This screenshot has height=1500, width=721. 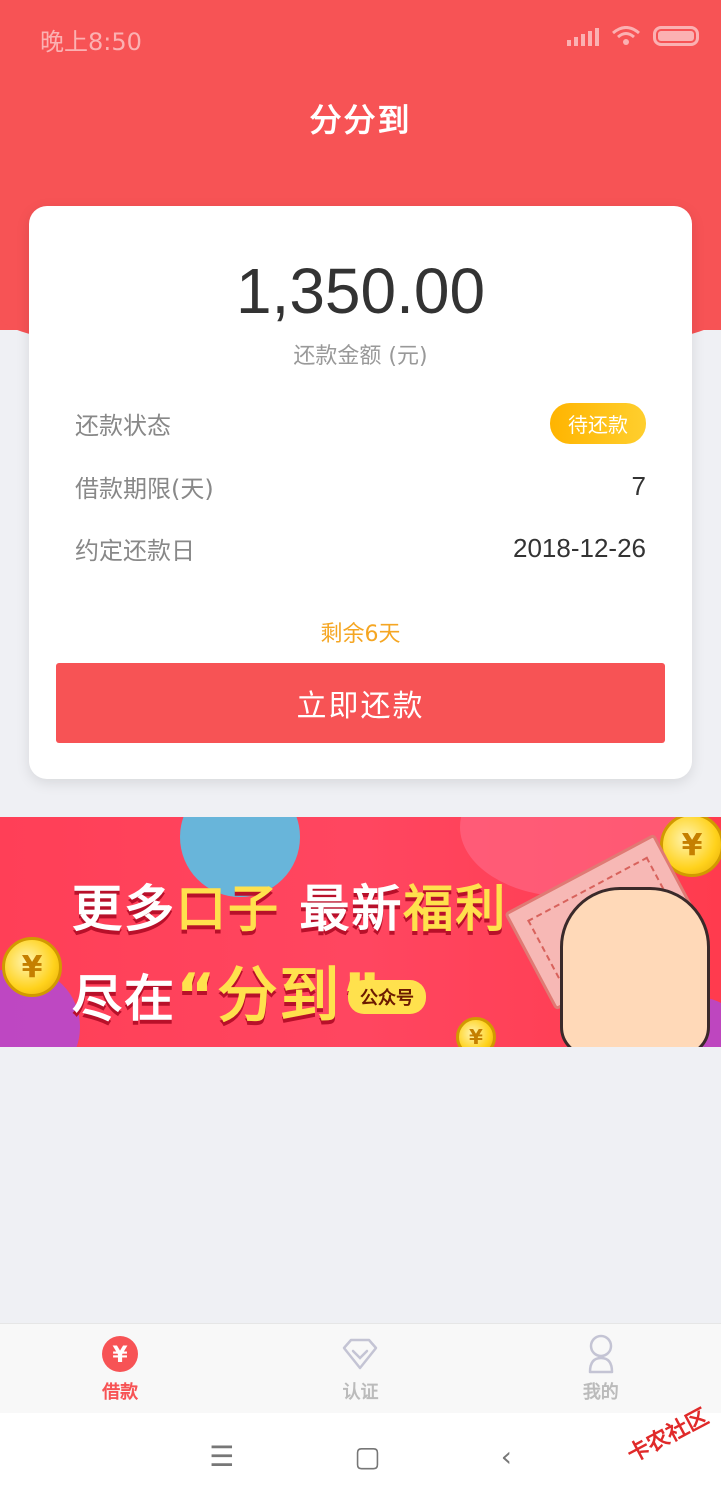 What do you see at coordinates (367, 1456) in the screenshot?
I see `home-icon: ▢` at bounding box center [367, 1456].